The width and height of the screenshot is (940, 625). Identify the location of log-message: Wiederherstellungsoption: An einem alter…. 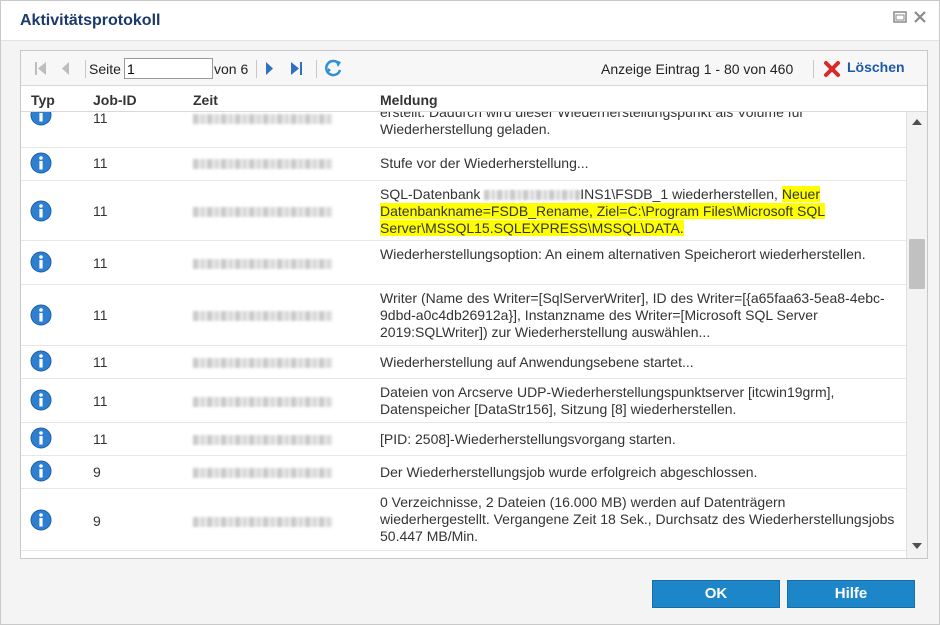
(623, 254).